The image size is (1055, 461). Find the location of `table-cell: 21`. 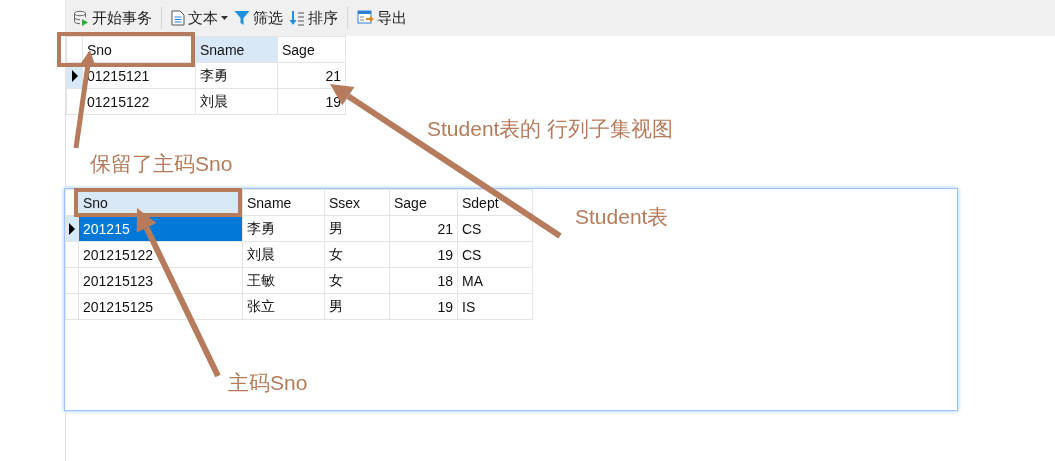

table-cell: 21 is located at coordinates (423, 228).